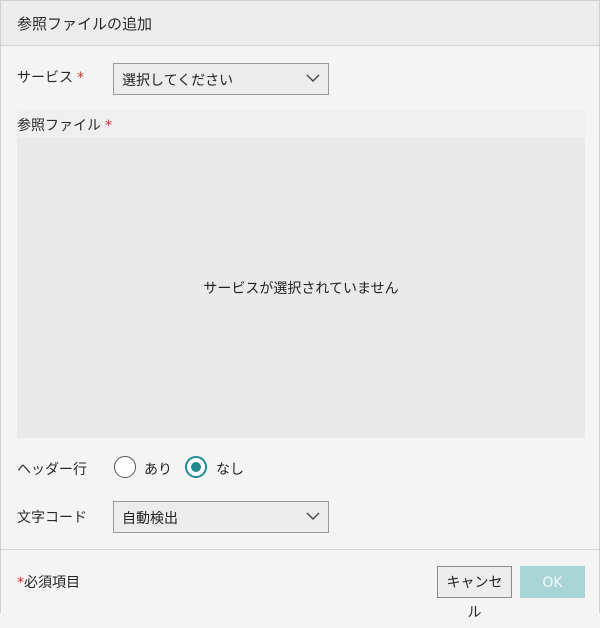  I want to click on header-row-yes-radio, so click(125, 467).